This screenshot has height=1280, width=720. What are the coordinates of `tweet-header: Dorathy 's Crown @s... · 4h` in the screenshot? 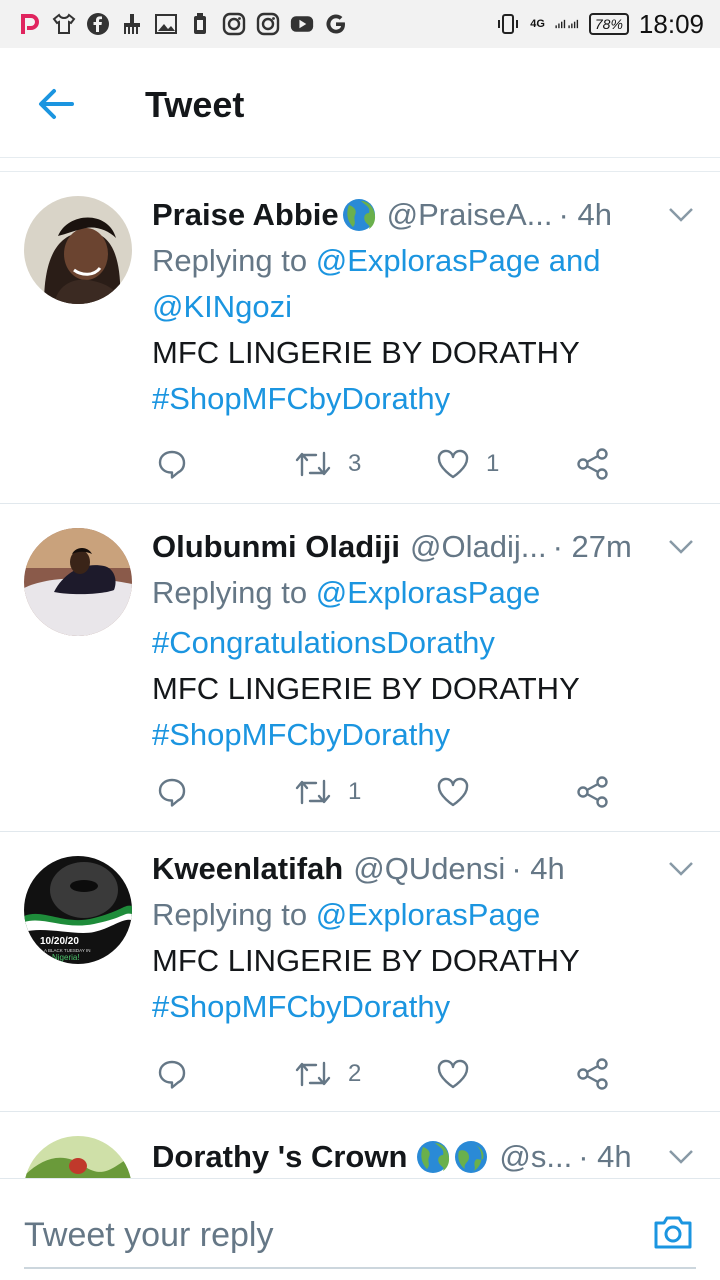 It's located at (424, 1156).